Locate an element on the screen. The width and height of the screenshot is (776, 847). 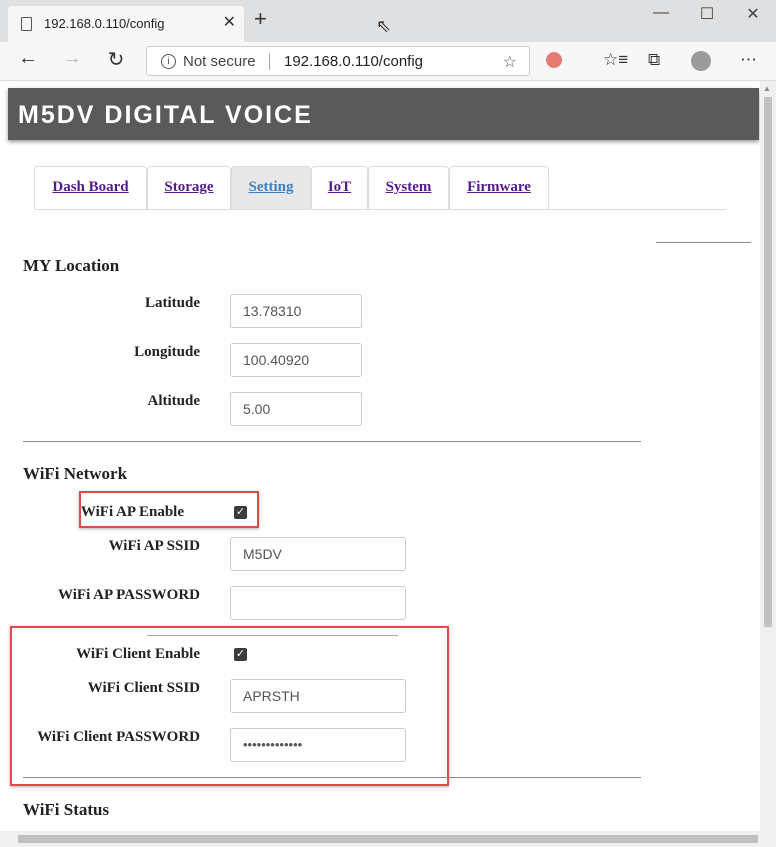
url-text: 192.168.0.110/config is located at coordinates (353, 61).